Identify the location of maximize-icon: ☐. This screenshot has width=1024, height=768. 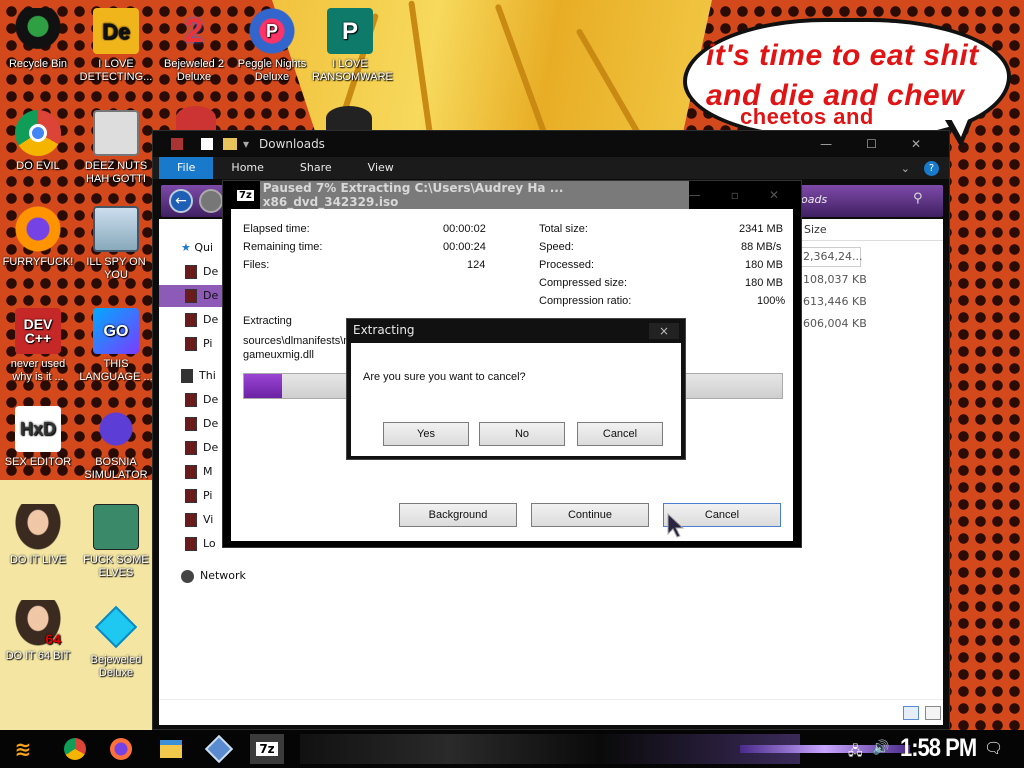
(871, 144).